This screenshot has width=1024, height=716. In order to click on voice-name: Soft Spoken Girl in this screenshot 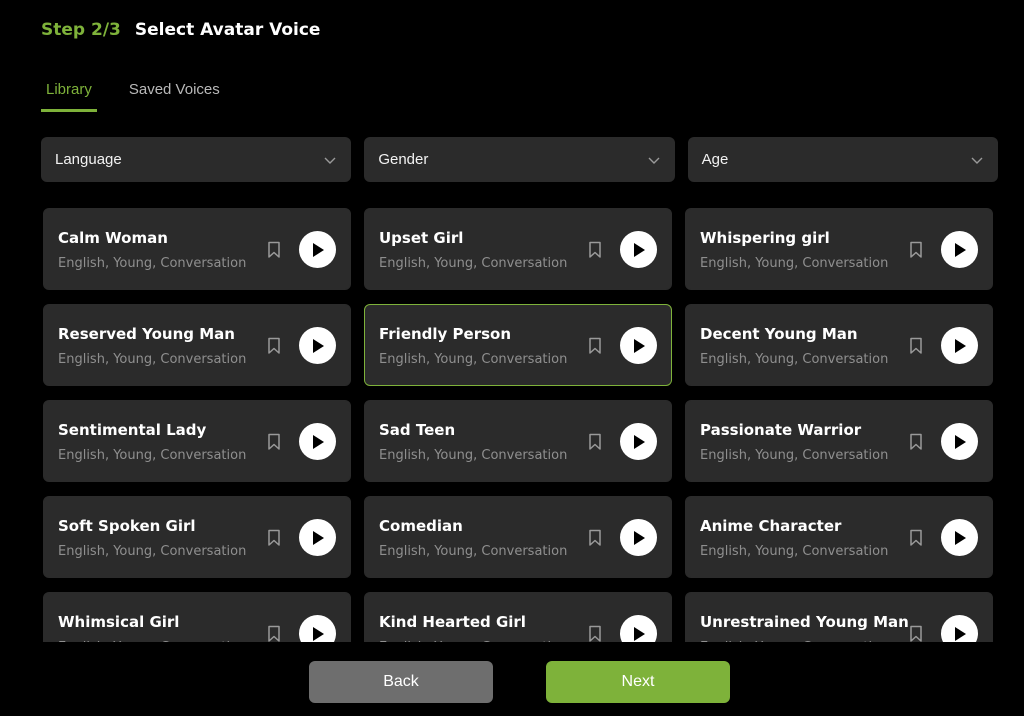, I will do `click(127, 526)`.